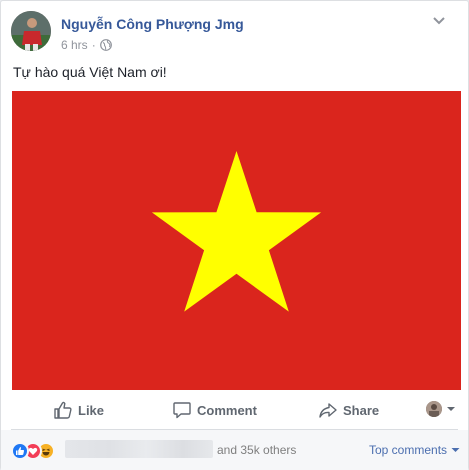  I want to click on like-label: Like, so click(91, 410).